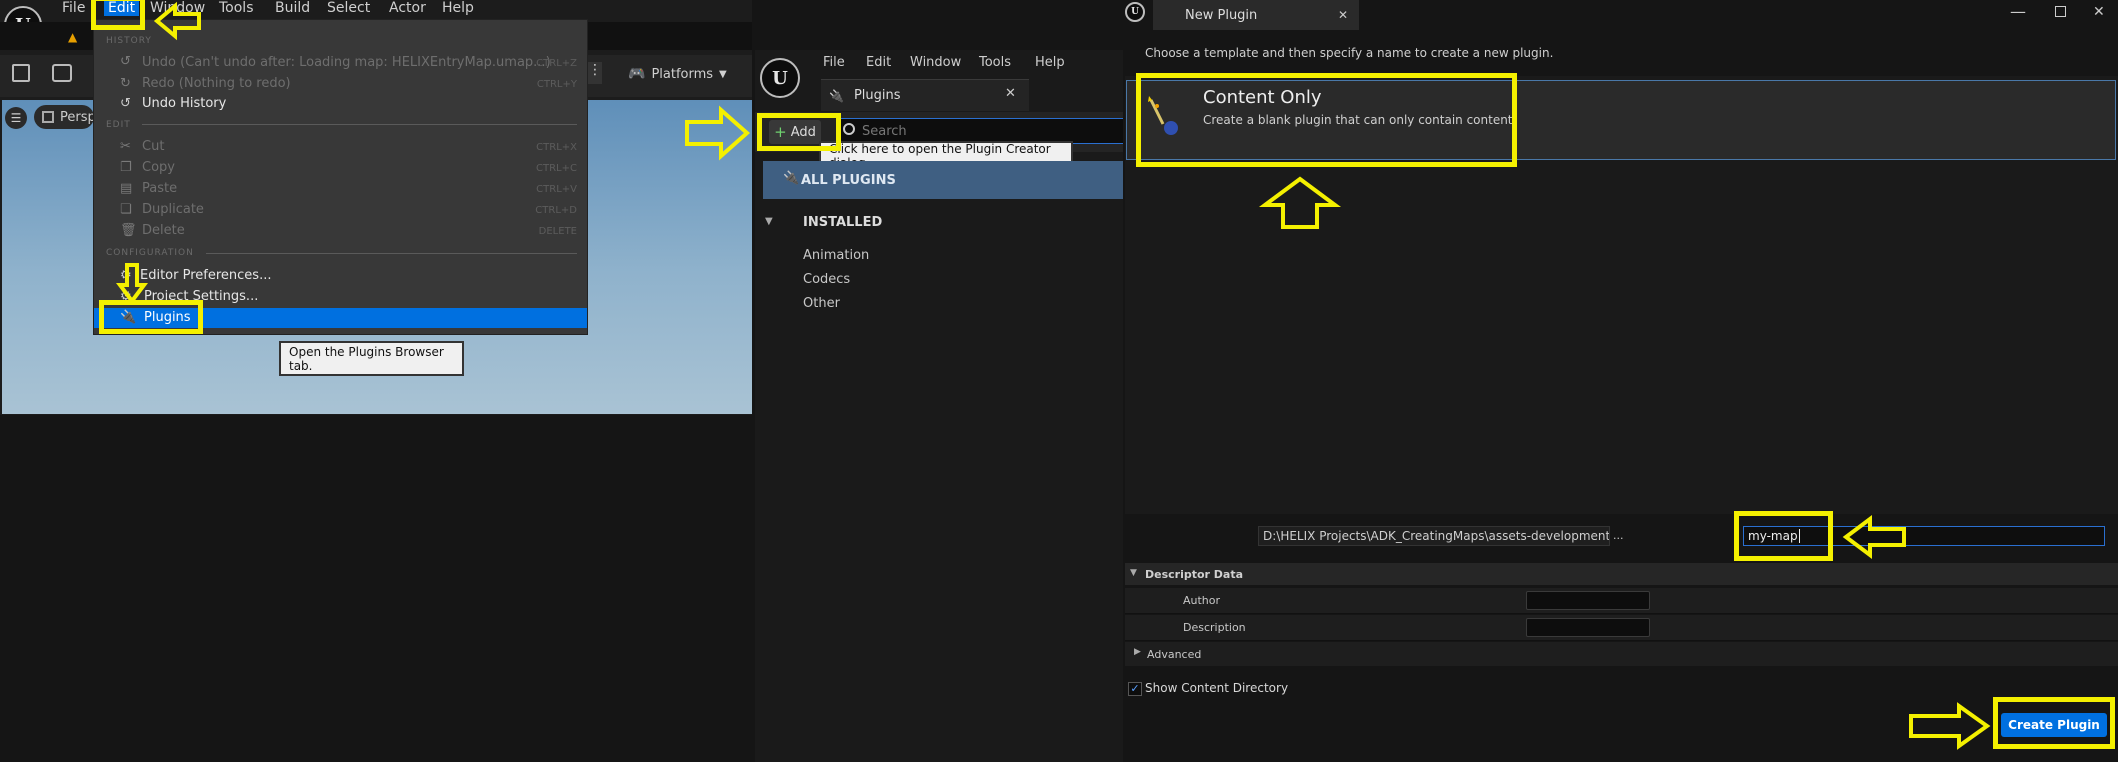 This screenshot has width=2118, height=762. Describe the element at coordinates (821, 303) in the screenshot. I see `category-other: Other` at that location.